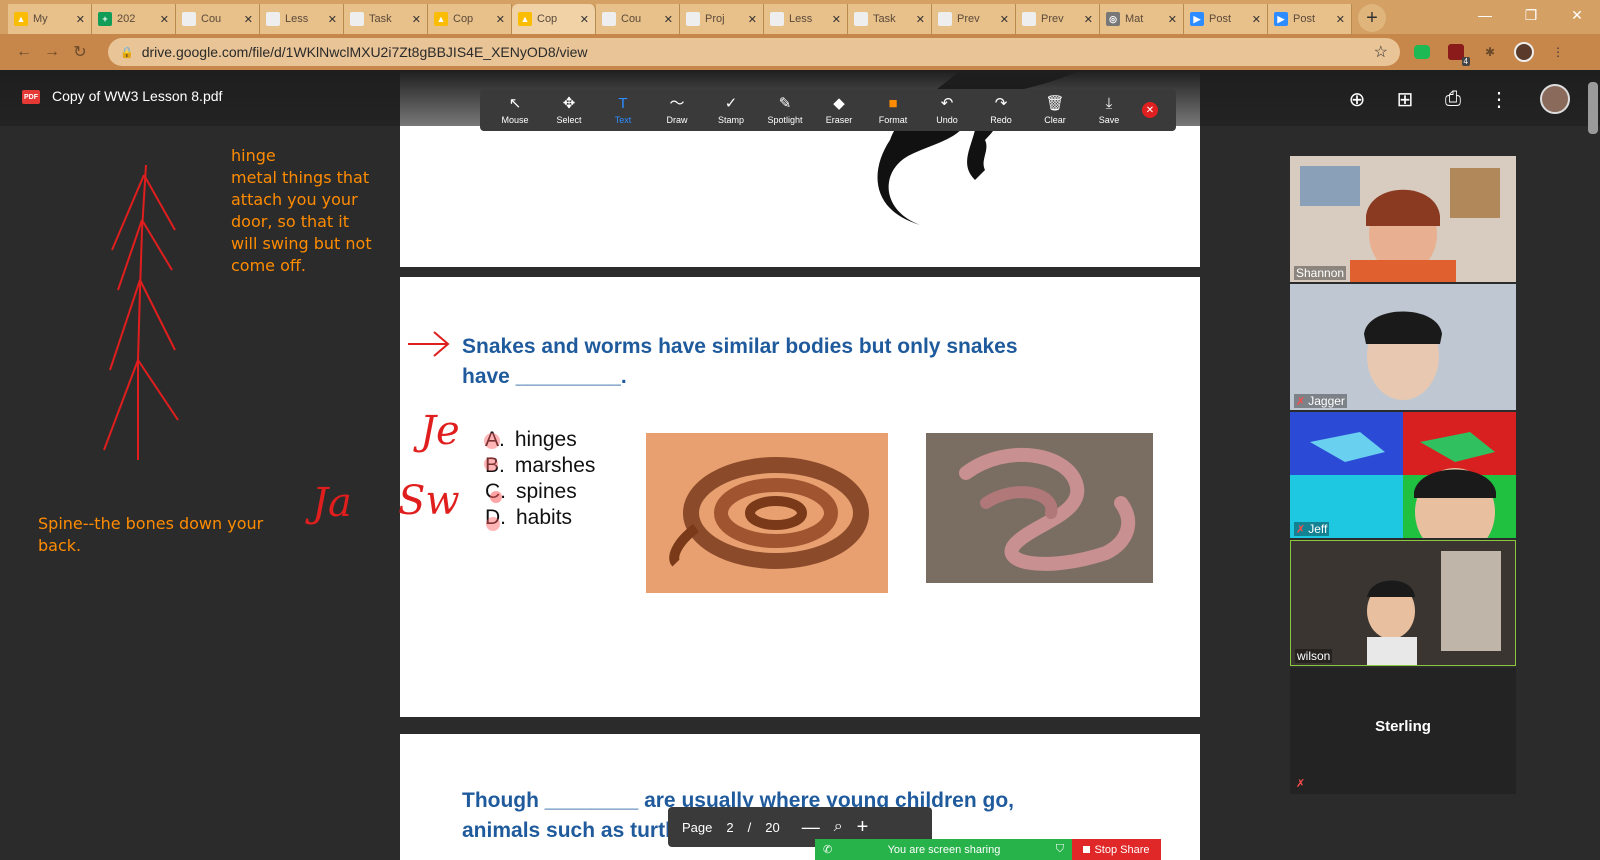 The height and width of the screenshot is (860, 1600). I want to click on video-tile-shannon: Shannon, so click(1403, 219).